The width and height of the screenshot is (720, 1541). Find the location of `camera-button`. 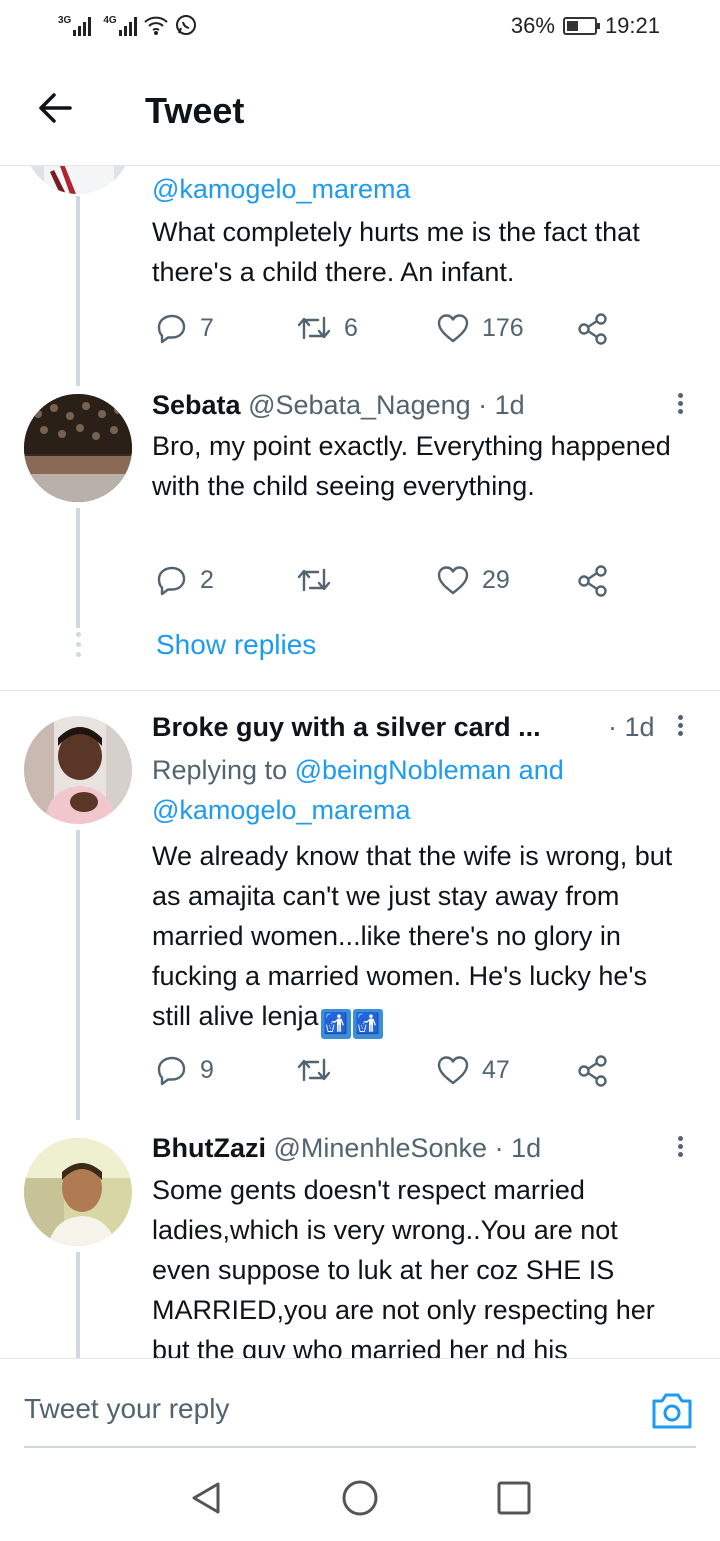

camera-button is located at coordinates (672, 1410).